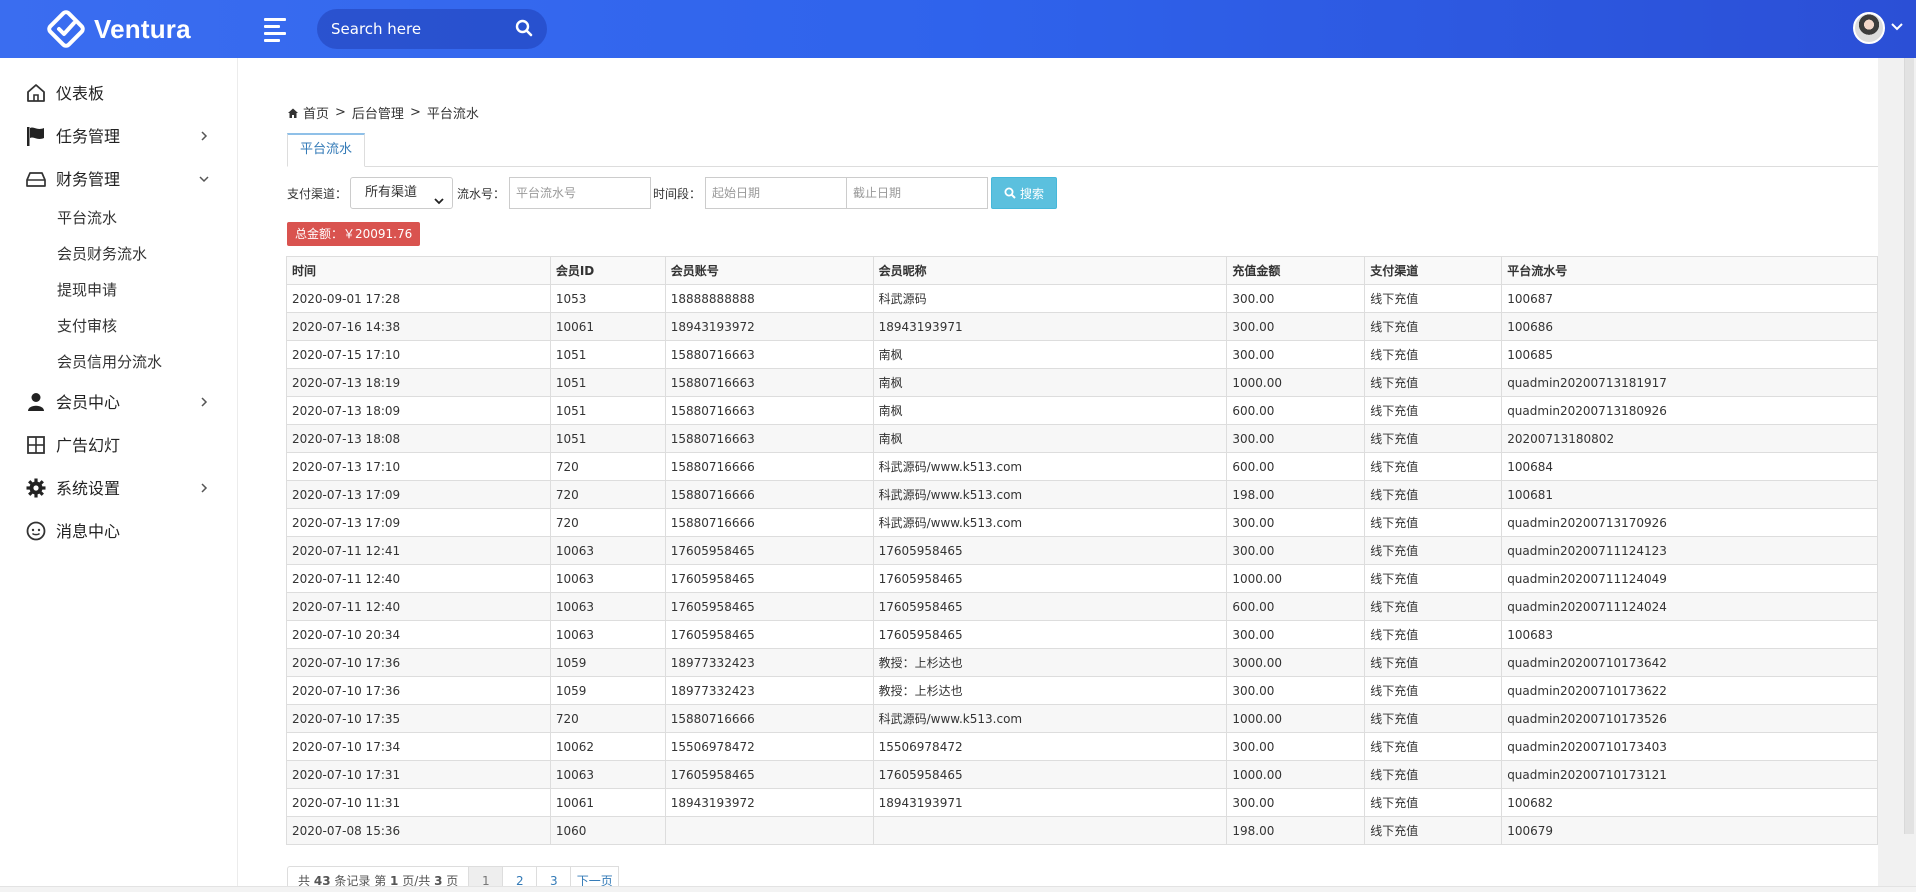 Image resolution: width=1916 pixels, height=892 pixels. Describe the element at coordinates (418, 522) in the screenshot. I see `table-cell: 2020-07-13 17:09` at that location.